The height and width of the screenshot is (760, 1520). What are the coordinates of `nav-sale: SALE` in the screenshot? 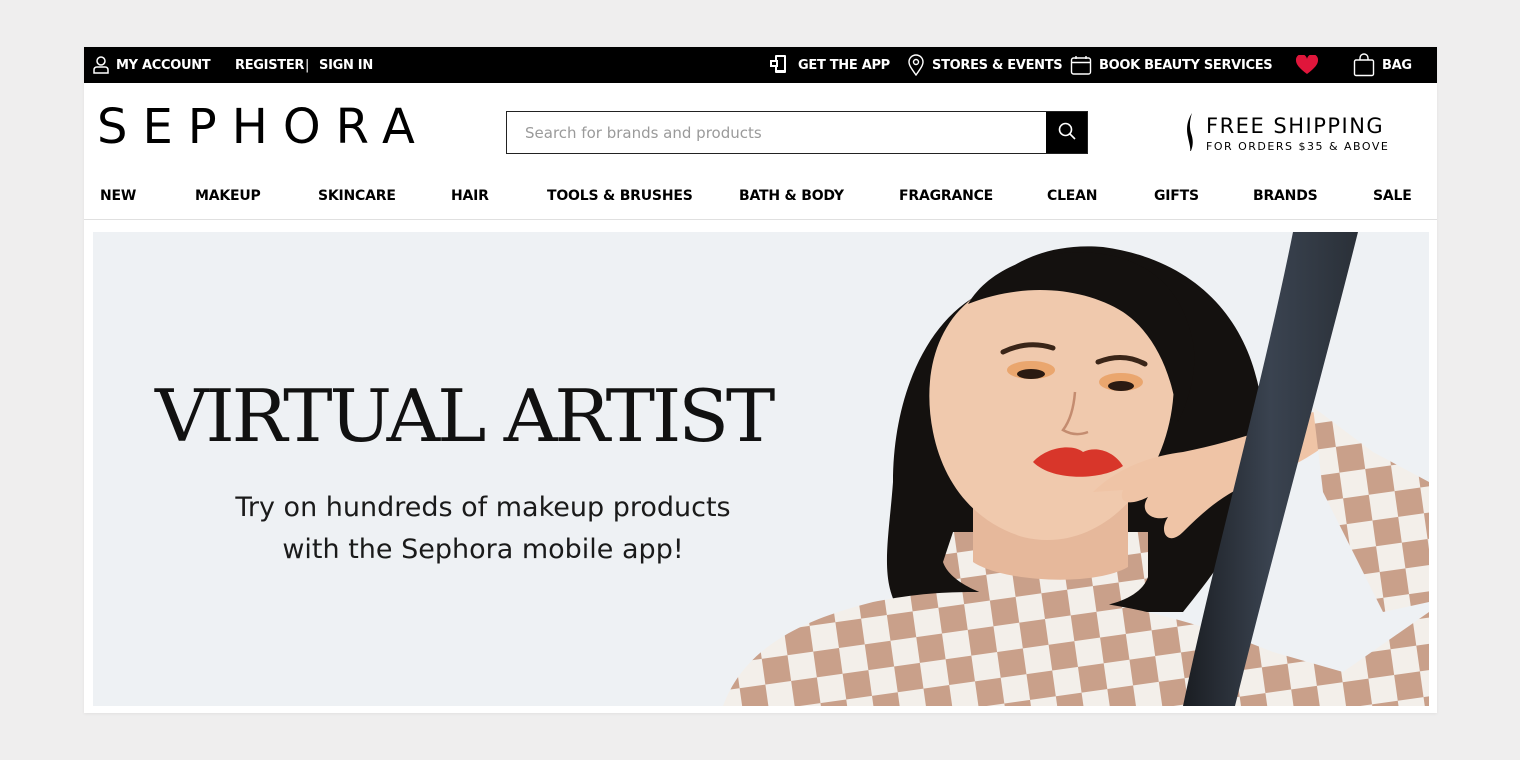 It's located at (1392, 196).